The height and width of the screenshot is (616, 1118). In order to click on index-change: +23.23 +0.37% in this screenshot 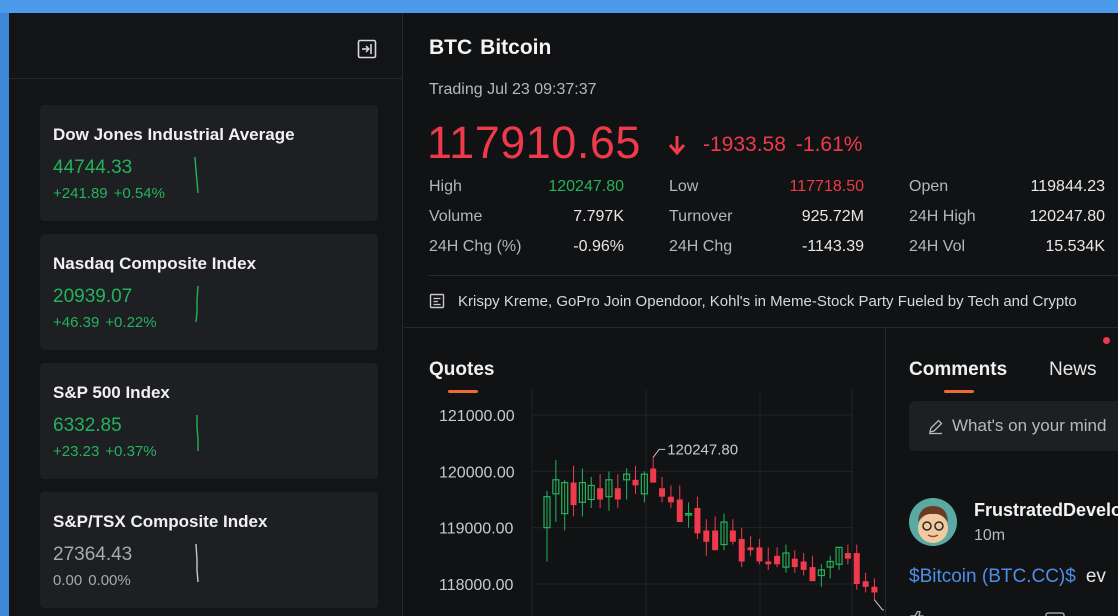, I will do `click(105, 451)`.